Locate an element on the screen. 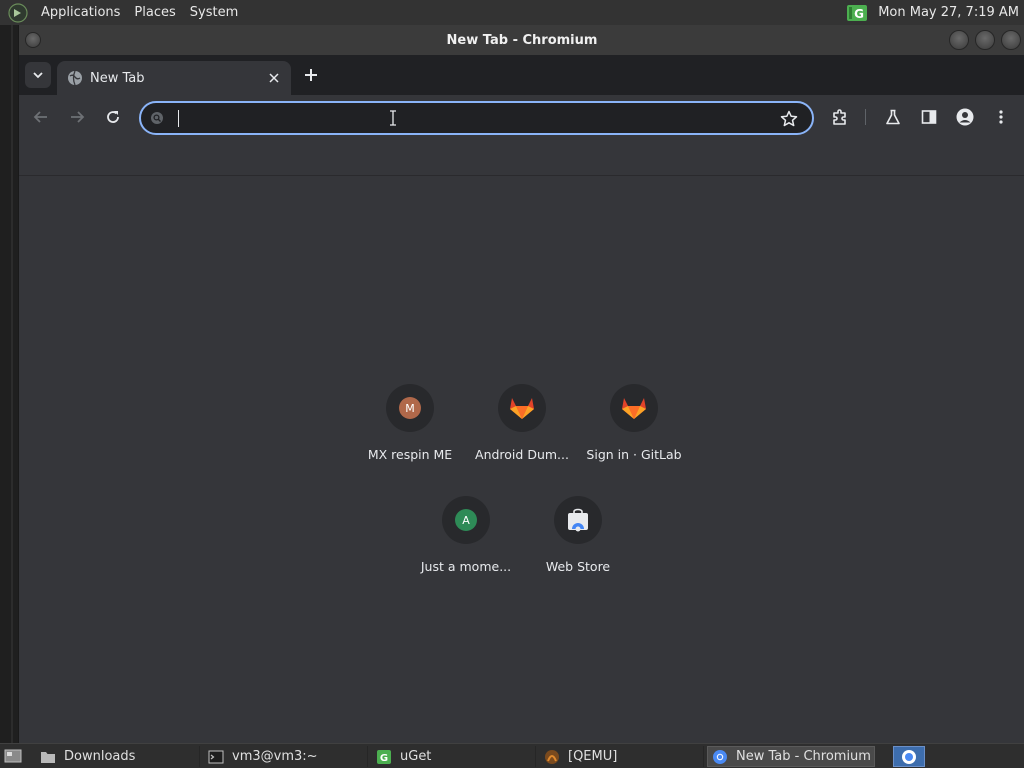  flask-icon is located at coordinates (893, 117).